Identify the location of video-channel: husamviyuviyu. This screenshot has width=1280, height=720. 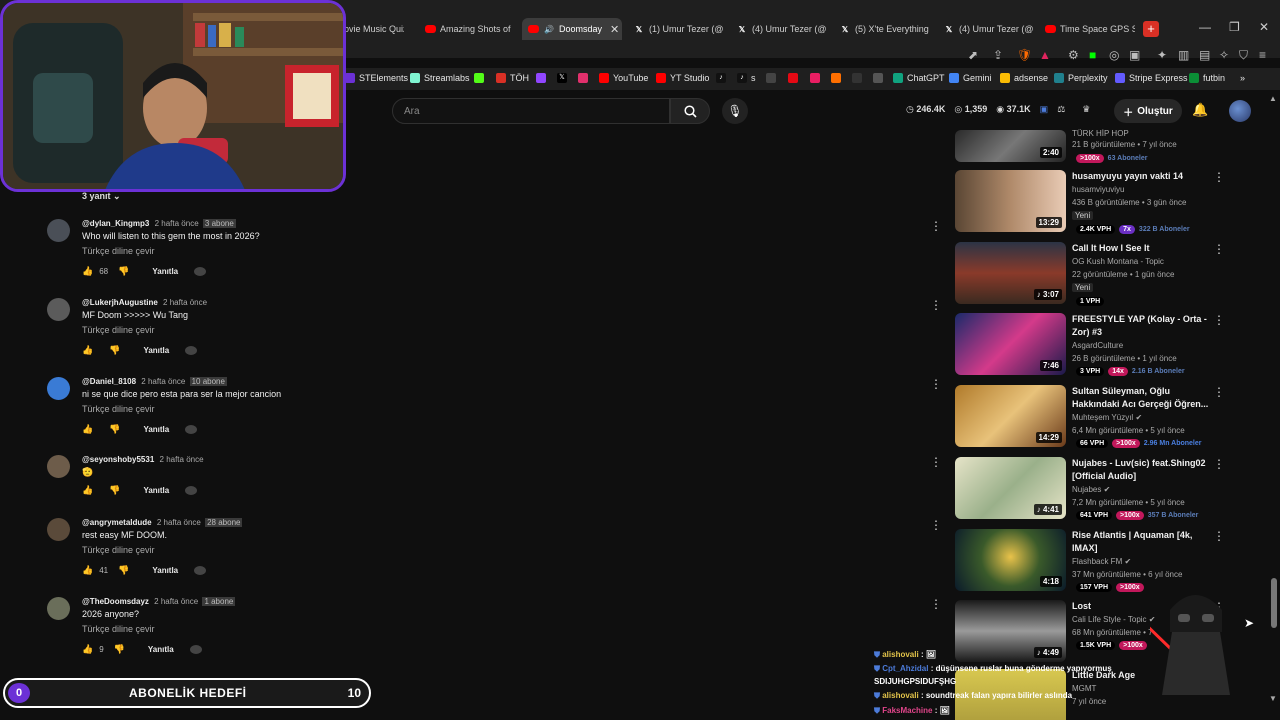
(1098, 189).